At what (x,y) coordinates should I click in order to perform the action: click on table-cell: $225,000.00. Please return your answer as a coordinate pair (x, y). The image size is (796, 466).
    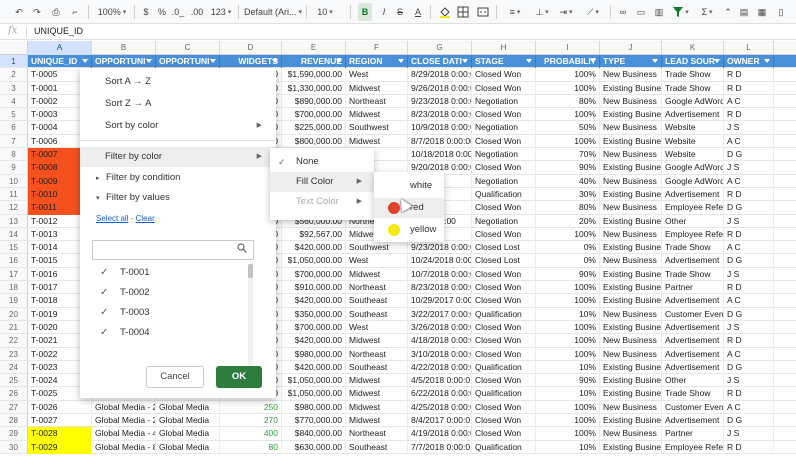
    Looking at the image, I should click on (314, 128).